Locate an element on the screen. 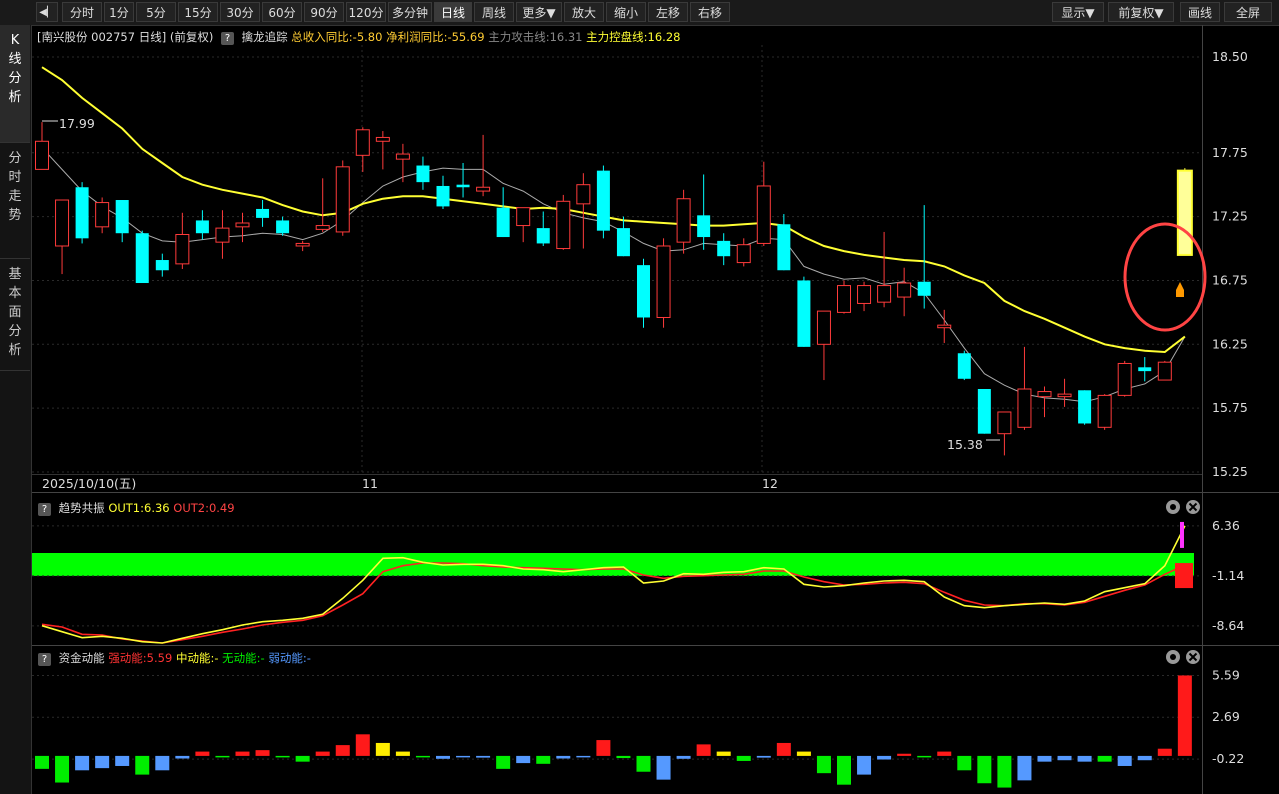 The width and height of the screenshot is (1279, 794). play-back-icon: ◀▏ is located at coordinates (47, 12).